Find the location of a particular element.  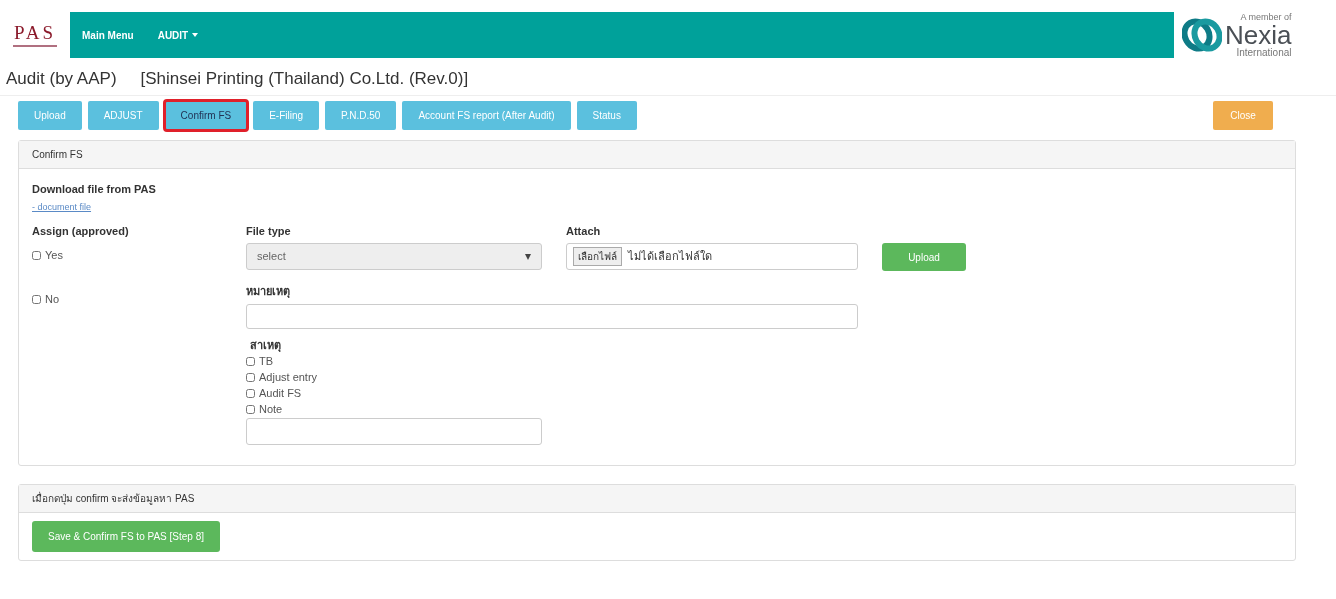

tab: ADJUST is located at coordinates (123, 115).